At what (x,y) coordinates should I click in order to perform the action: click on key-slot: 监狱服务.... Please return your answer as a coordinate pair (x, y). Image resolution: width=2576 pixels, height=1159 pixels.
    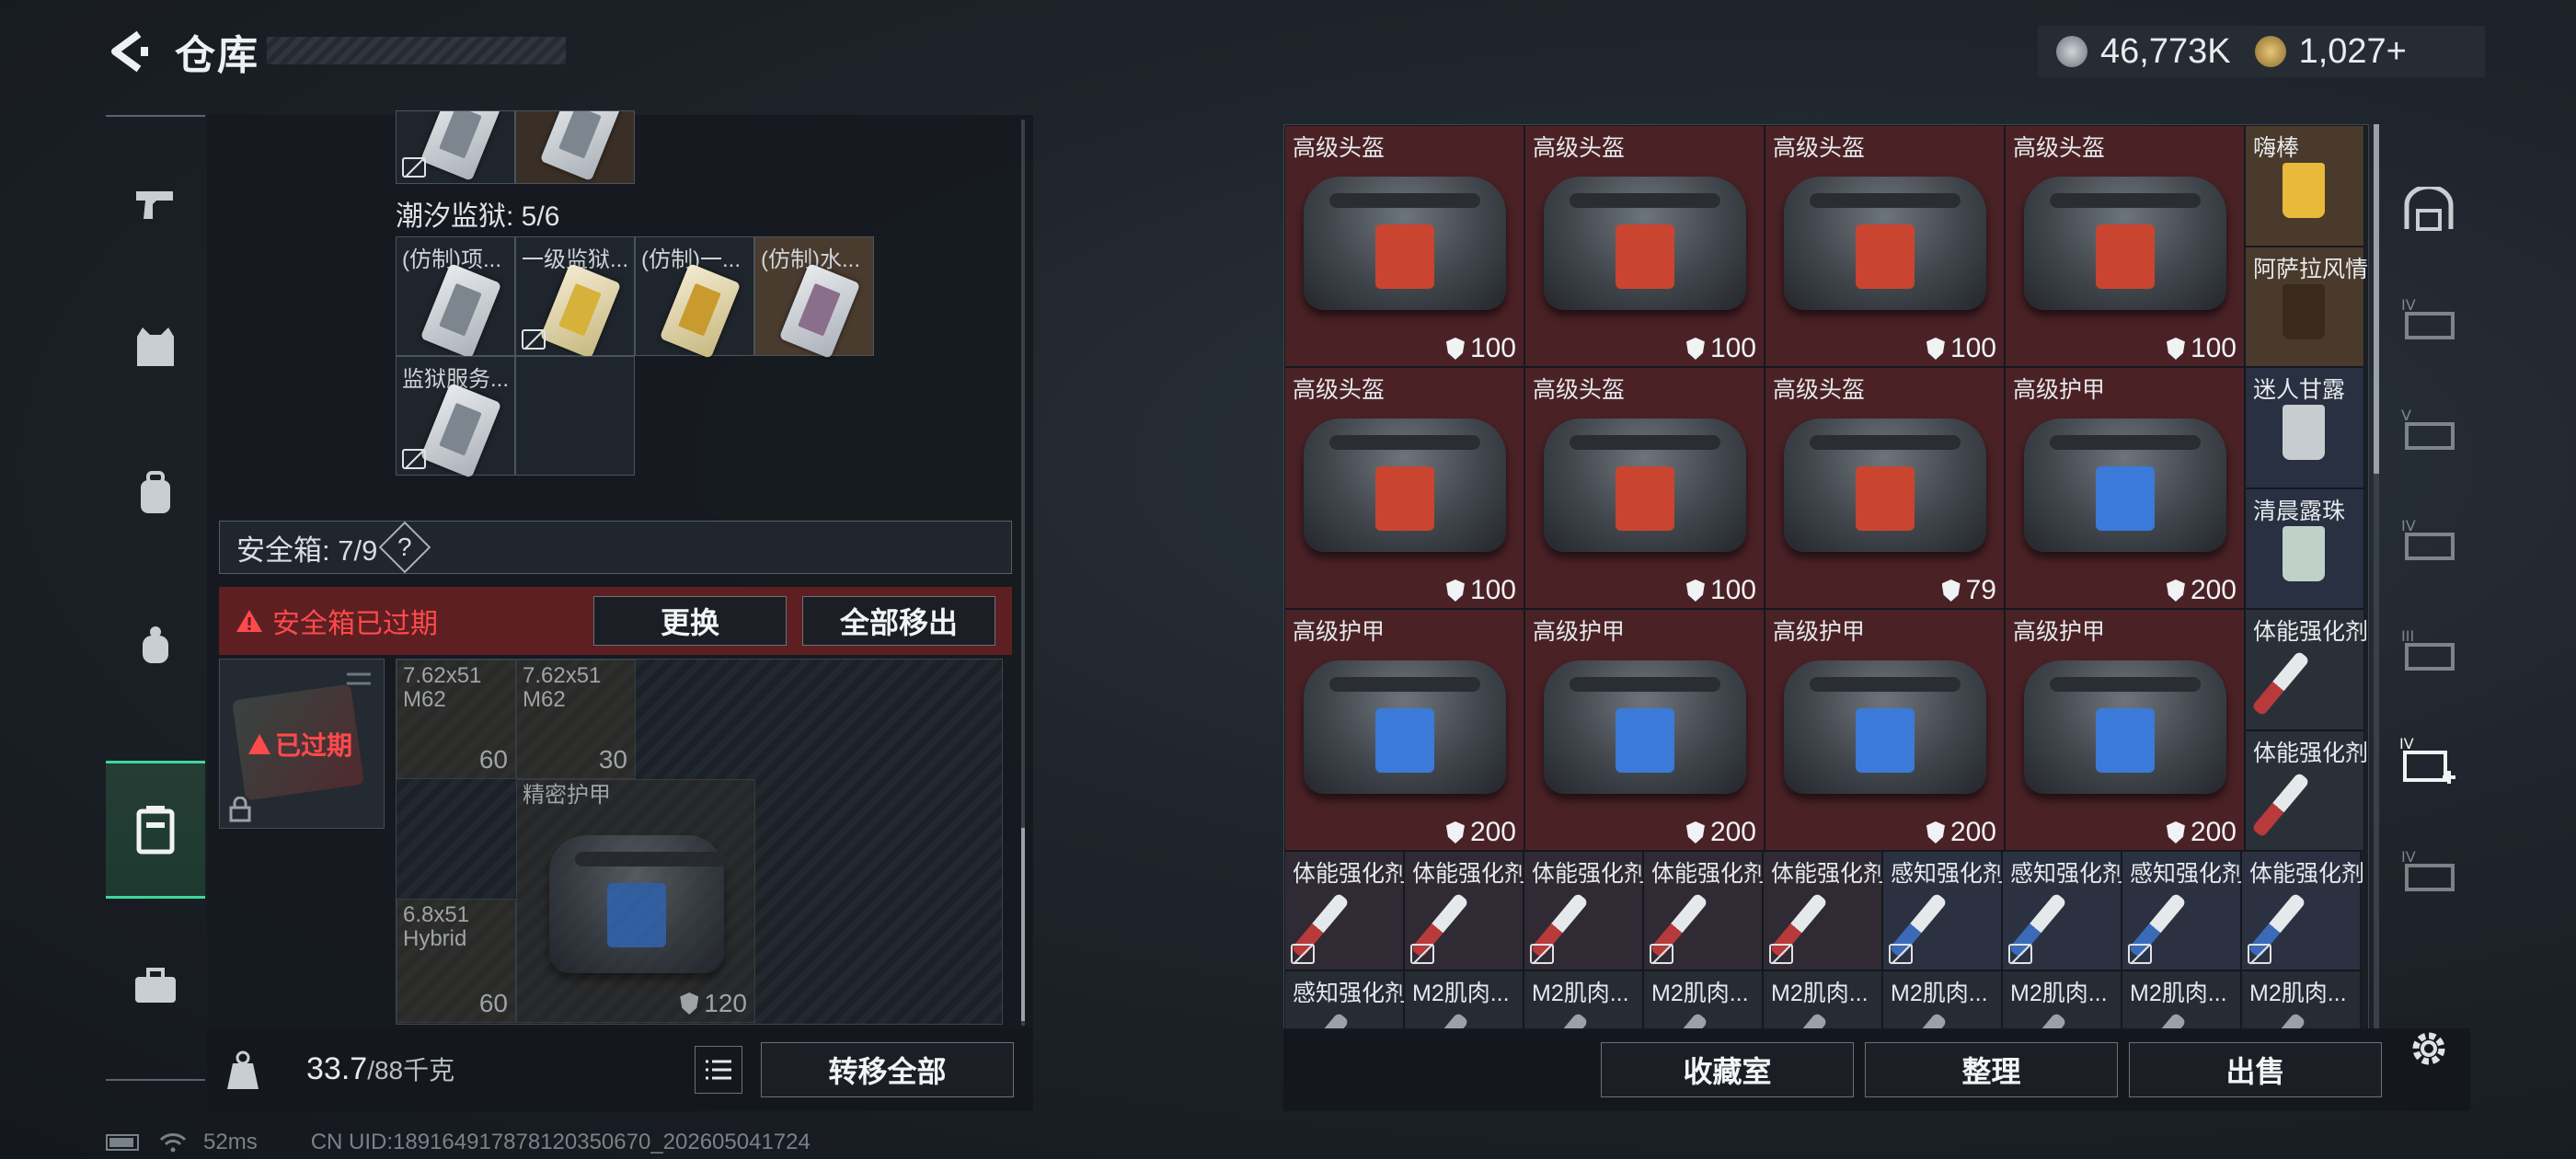
    Looking at the image, I should click on (455, 417).